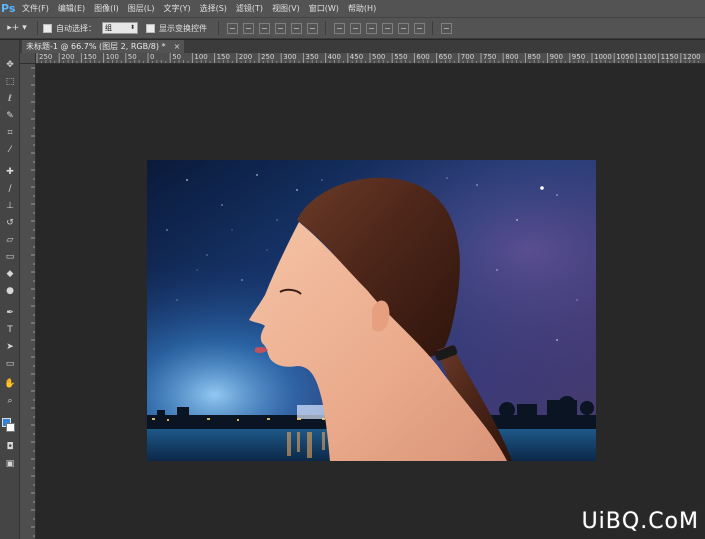  Describe the element at coordinates (379, 57) in the screenshot. I see `ruler-label: 500` at that location.